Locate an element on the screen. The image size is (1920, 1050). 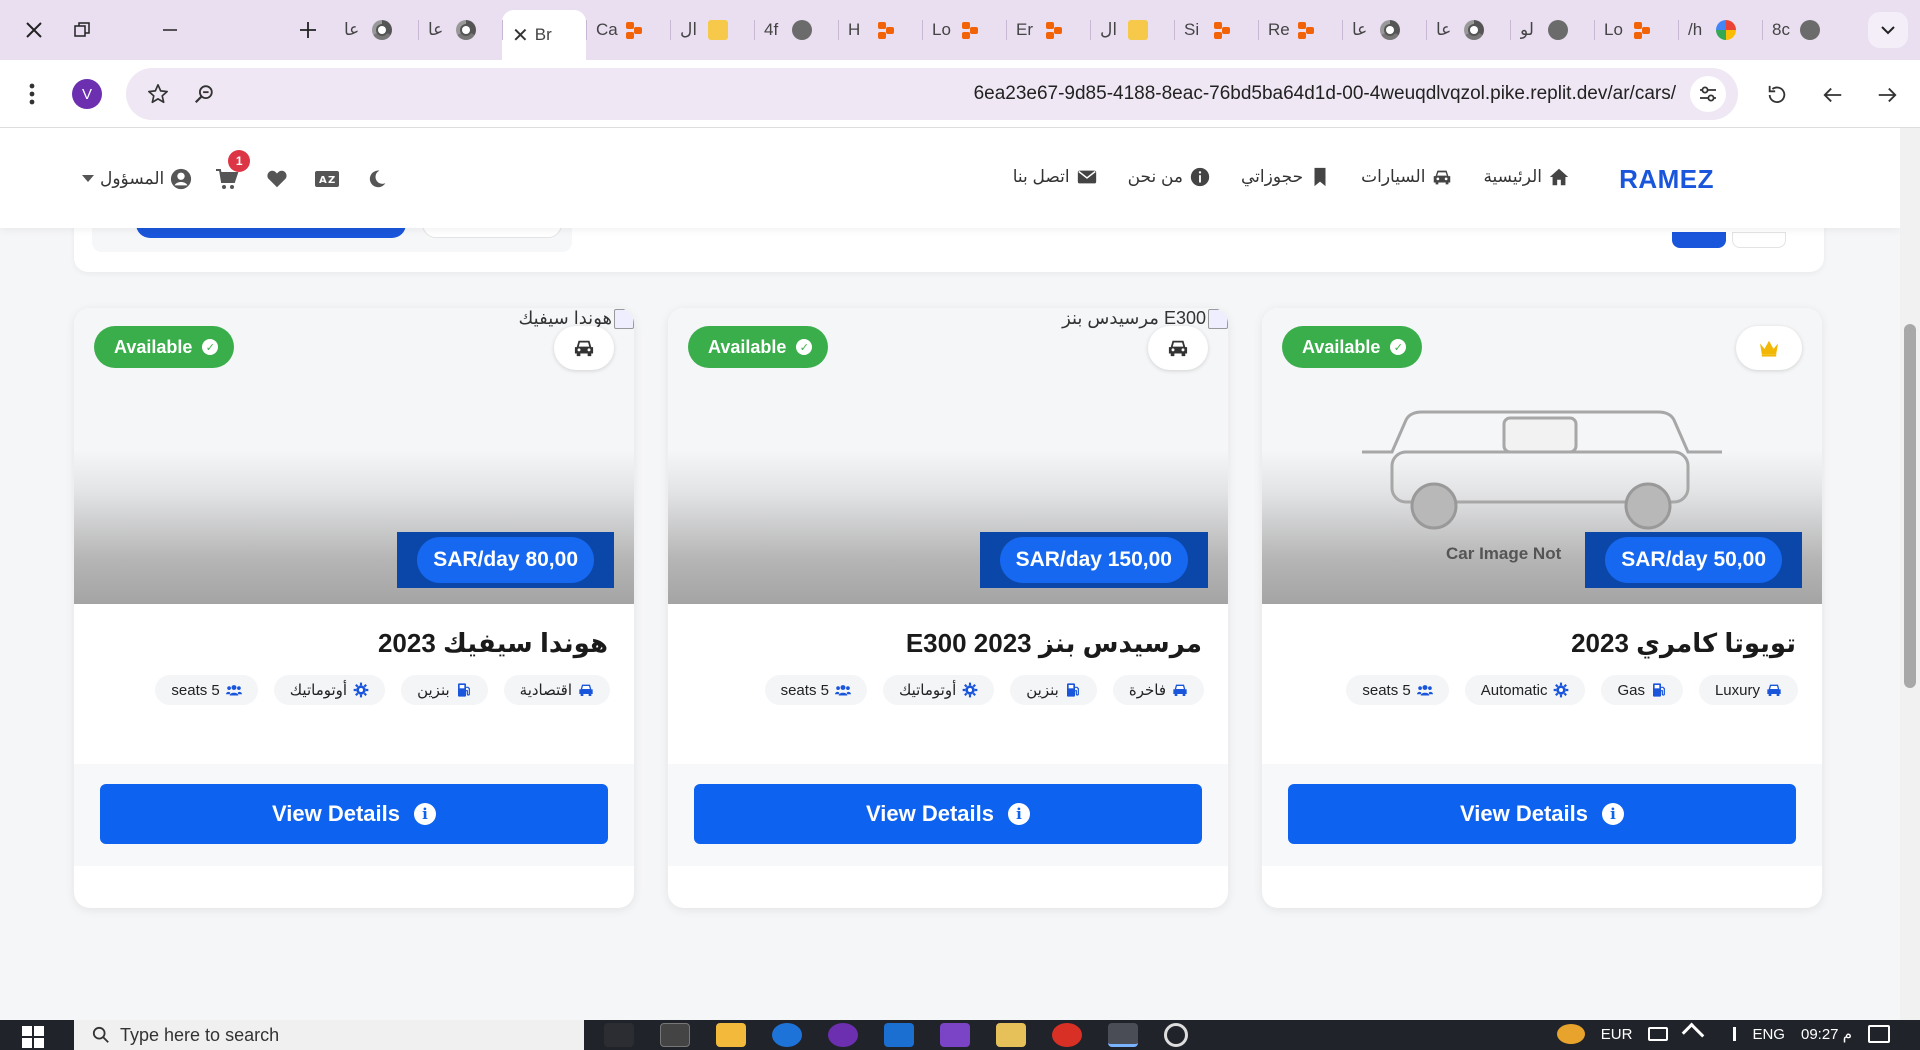
category-badge is located at coordinates (1178, 348).